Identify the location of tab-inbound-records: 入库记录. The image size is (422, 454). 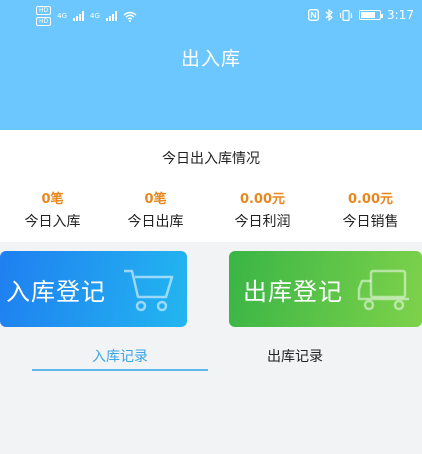
(120, 356).